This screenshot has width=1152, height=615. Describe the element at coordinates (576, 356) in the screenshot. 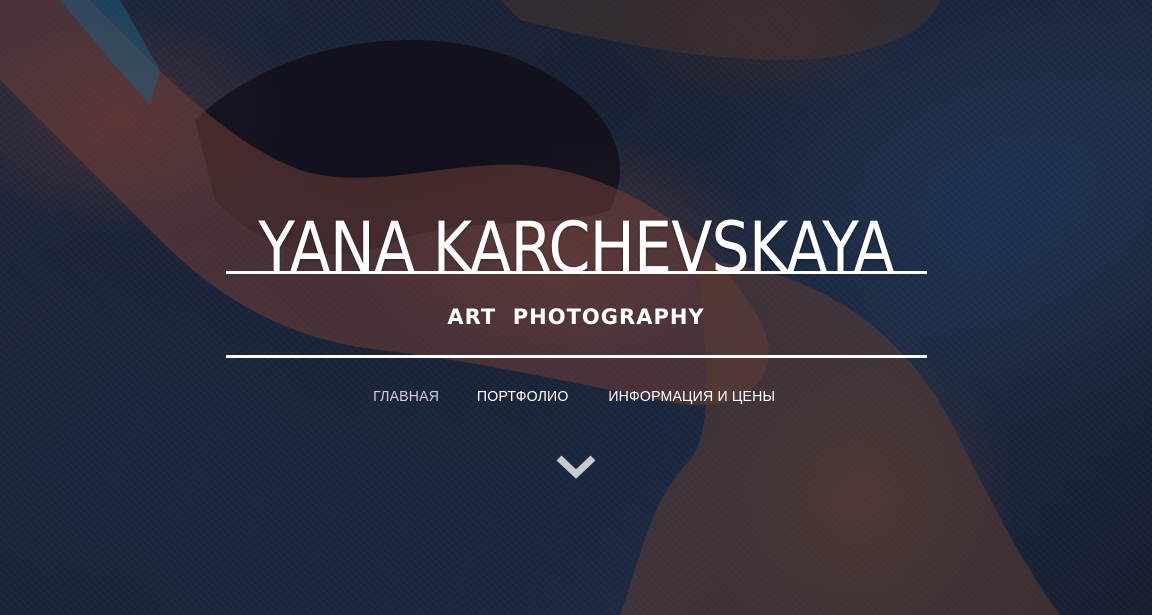

I see `divider-bottom` at that location.